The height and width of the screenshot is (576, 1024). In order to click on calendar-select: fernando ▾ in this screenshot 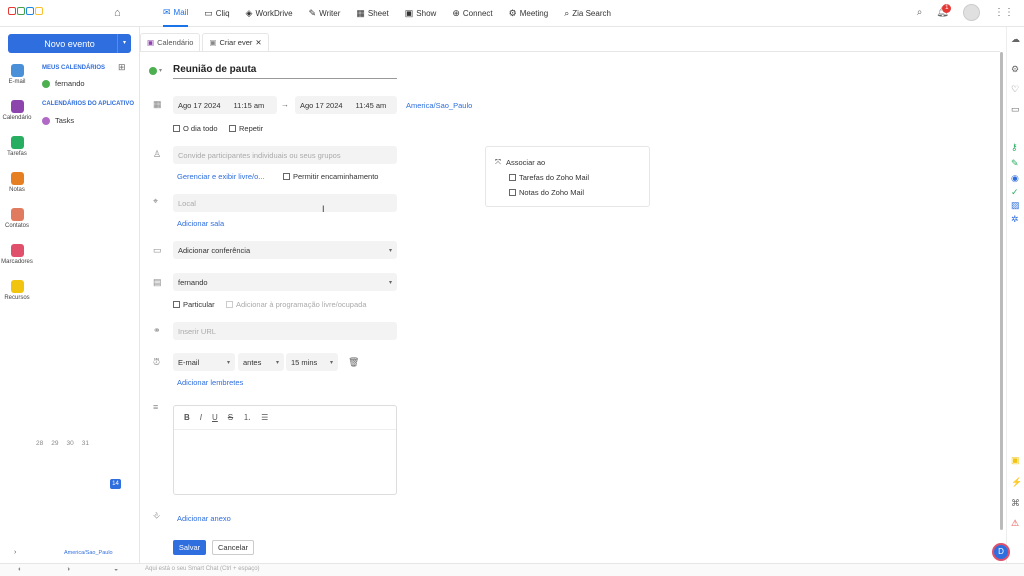, I will do `click(285, 282)`.